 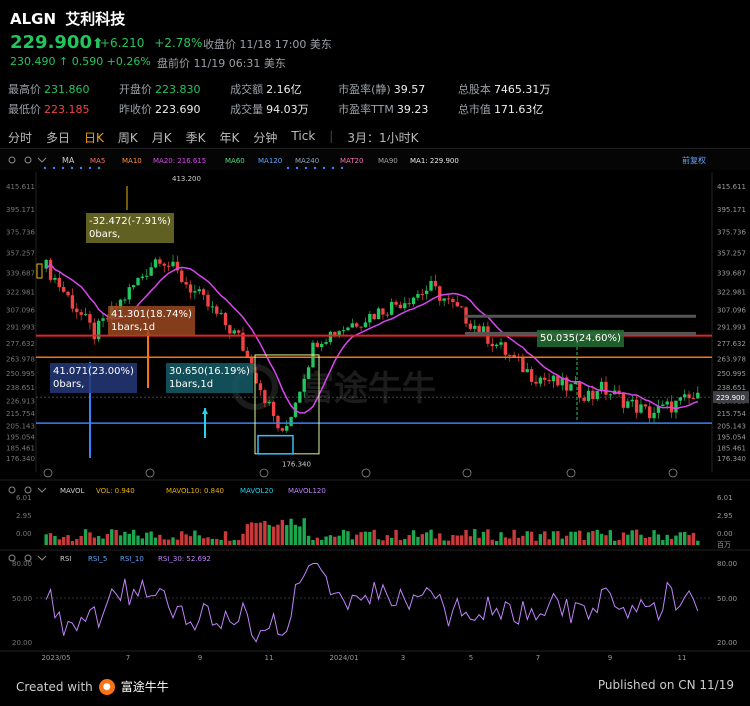 I want to click on settings-icon, so click(x=12, y=490).